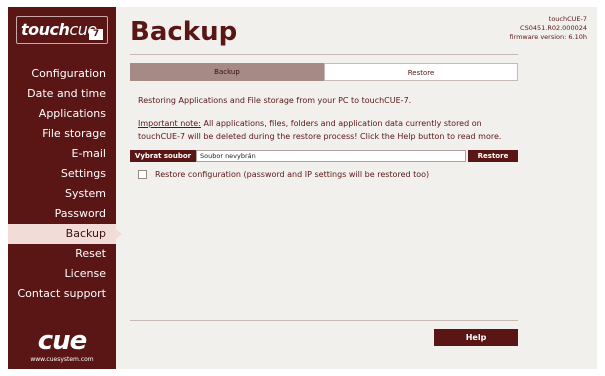 This screenshot has width=605, height=376. I want to click on footer-divider, so click(324, 320).